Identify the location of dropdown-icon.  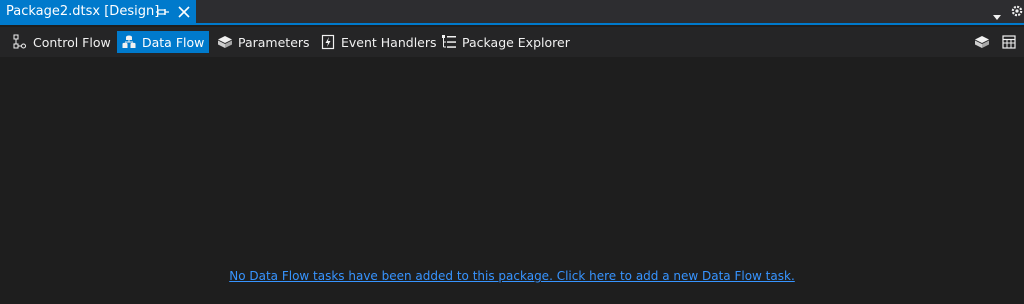
(997, 13).